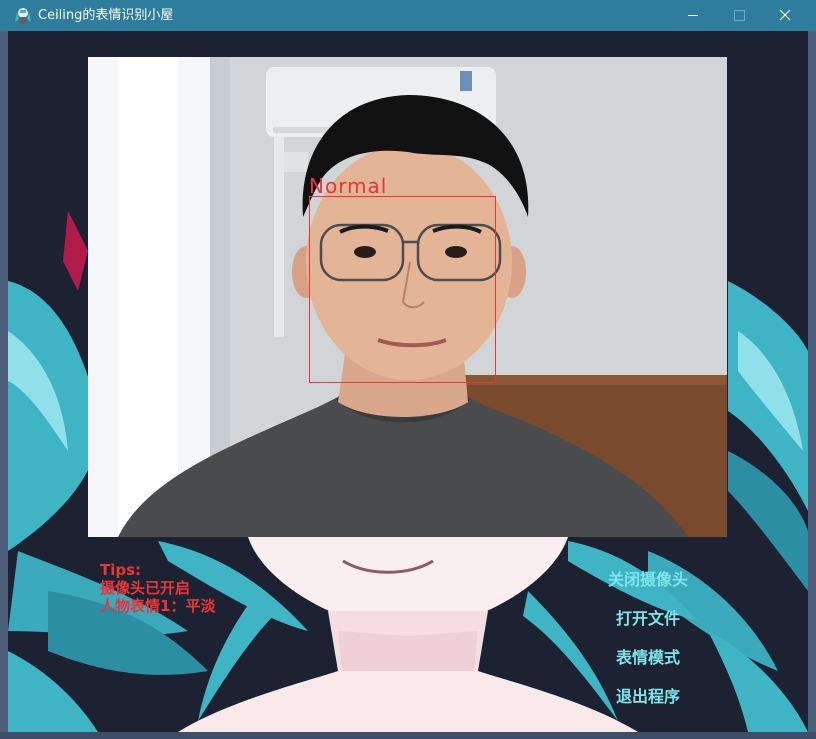 The height and width of the screenshot is (739, 816). I want to click on maximize-icon, so click(739, 15).